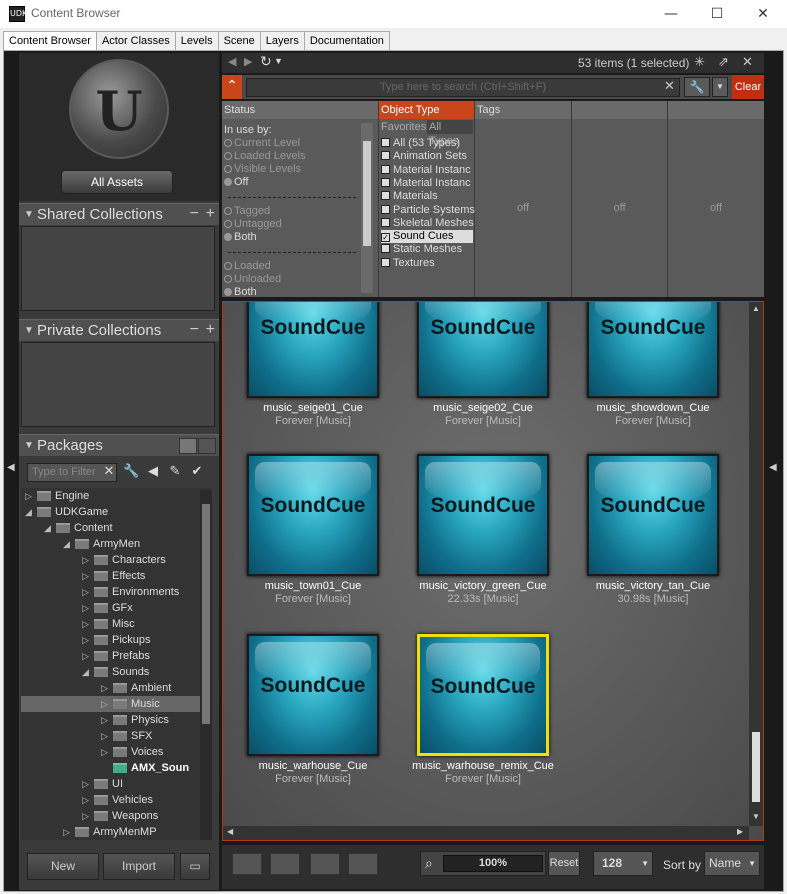 The image size is (787, 894). I want to click on tab-actor-classes: Actor Classes, so click(135, 41).